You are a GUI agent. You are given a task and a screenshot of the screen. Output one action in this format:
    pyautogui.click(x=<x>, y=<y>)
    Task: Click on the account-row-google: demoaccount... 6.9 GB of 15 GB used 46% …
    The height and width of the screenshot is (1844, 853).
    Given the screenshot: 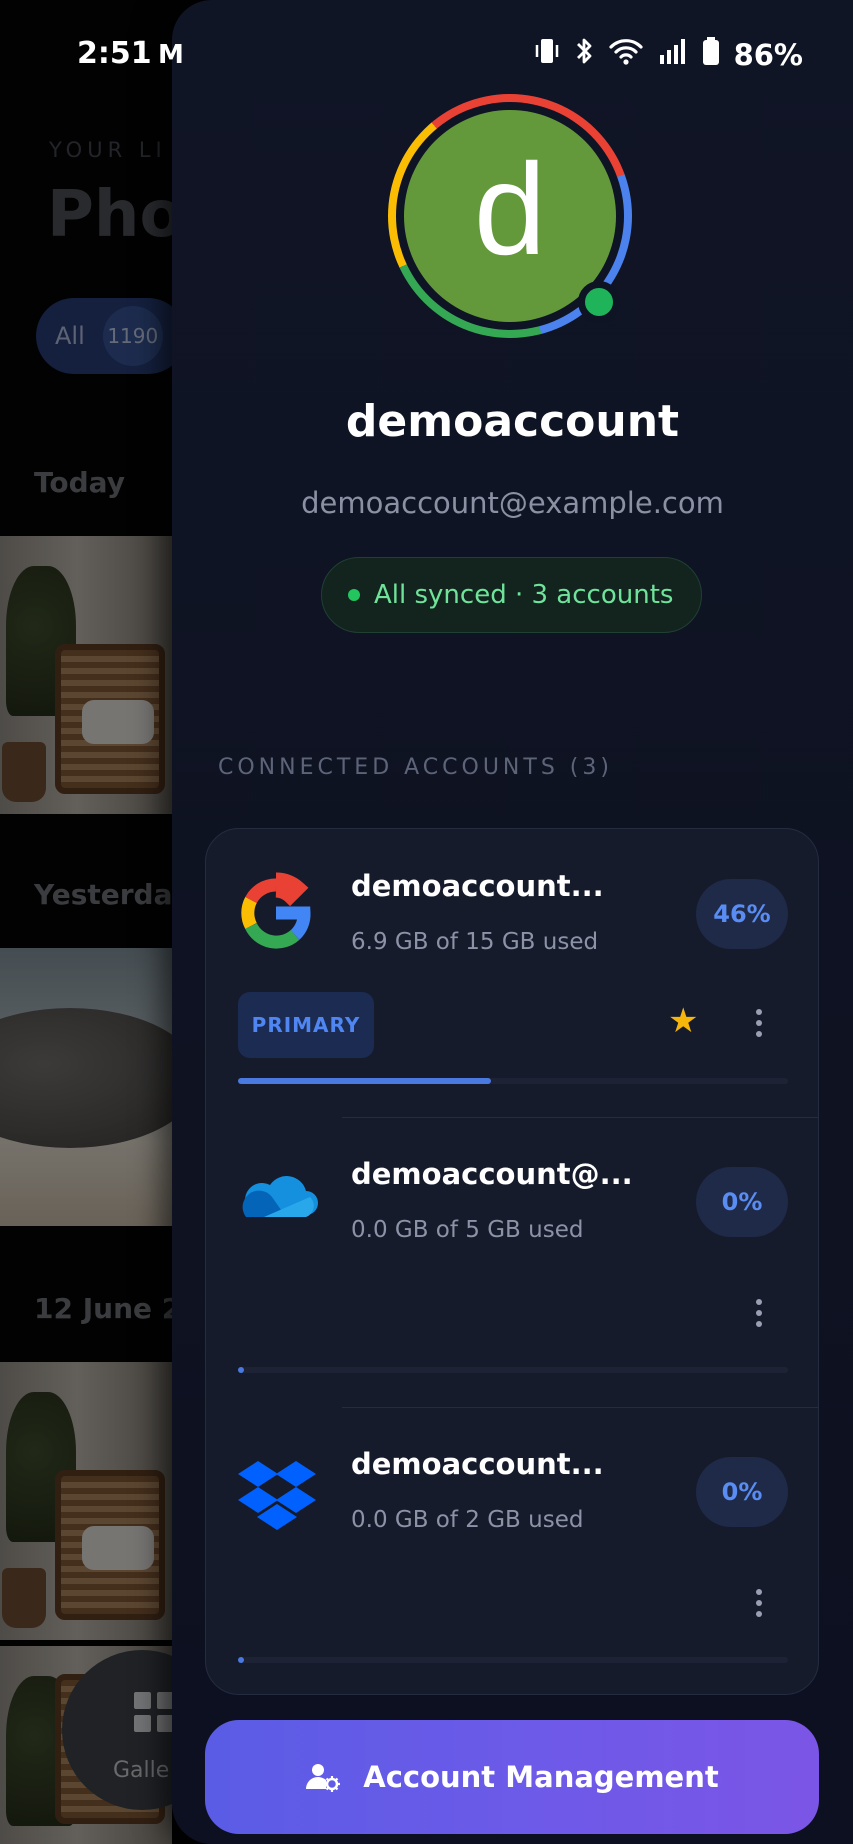 What is the action you would take?
    pyautogui.click(x=512, y=974)
    